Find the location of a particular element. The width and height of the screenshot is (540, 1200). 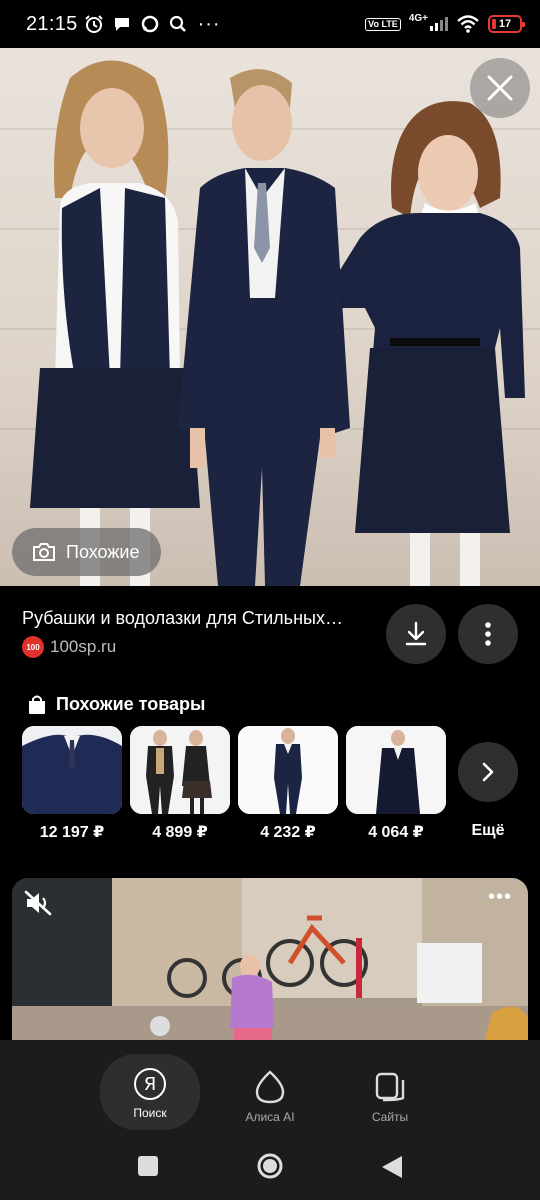

camera-search-icon is located at coordinates (44, 552).